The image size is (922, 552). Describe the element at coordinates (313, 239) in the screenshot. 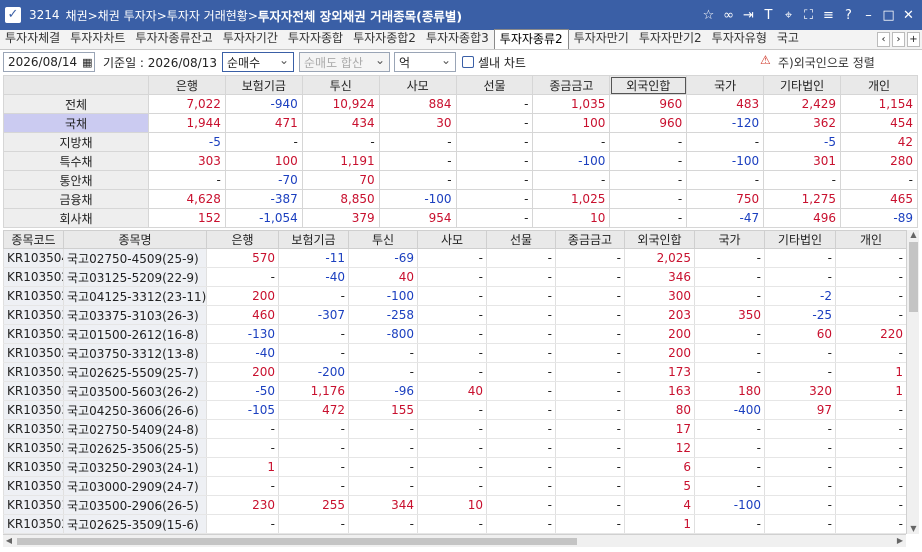

I see `detail-column-header: 보험기금` at that location.